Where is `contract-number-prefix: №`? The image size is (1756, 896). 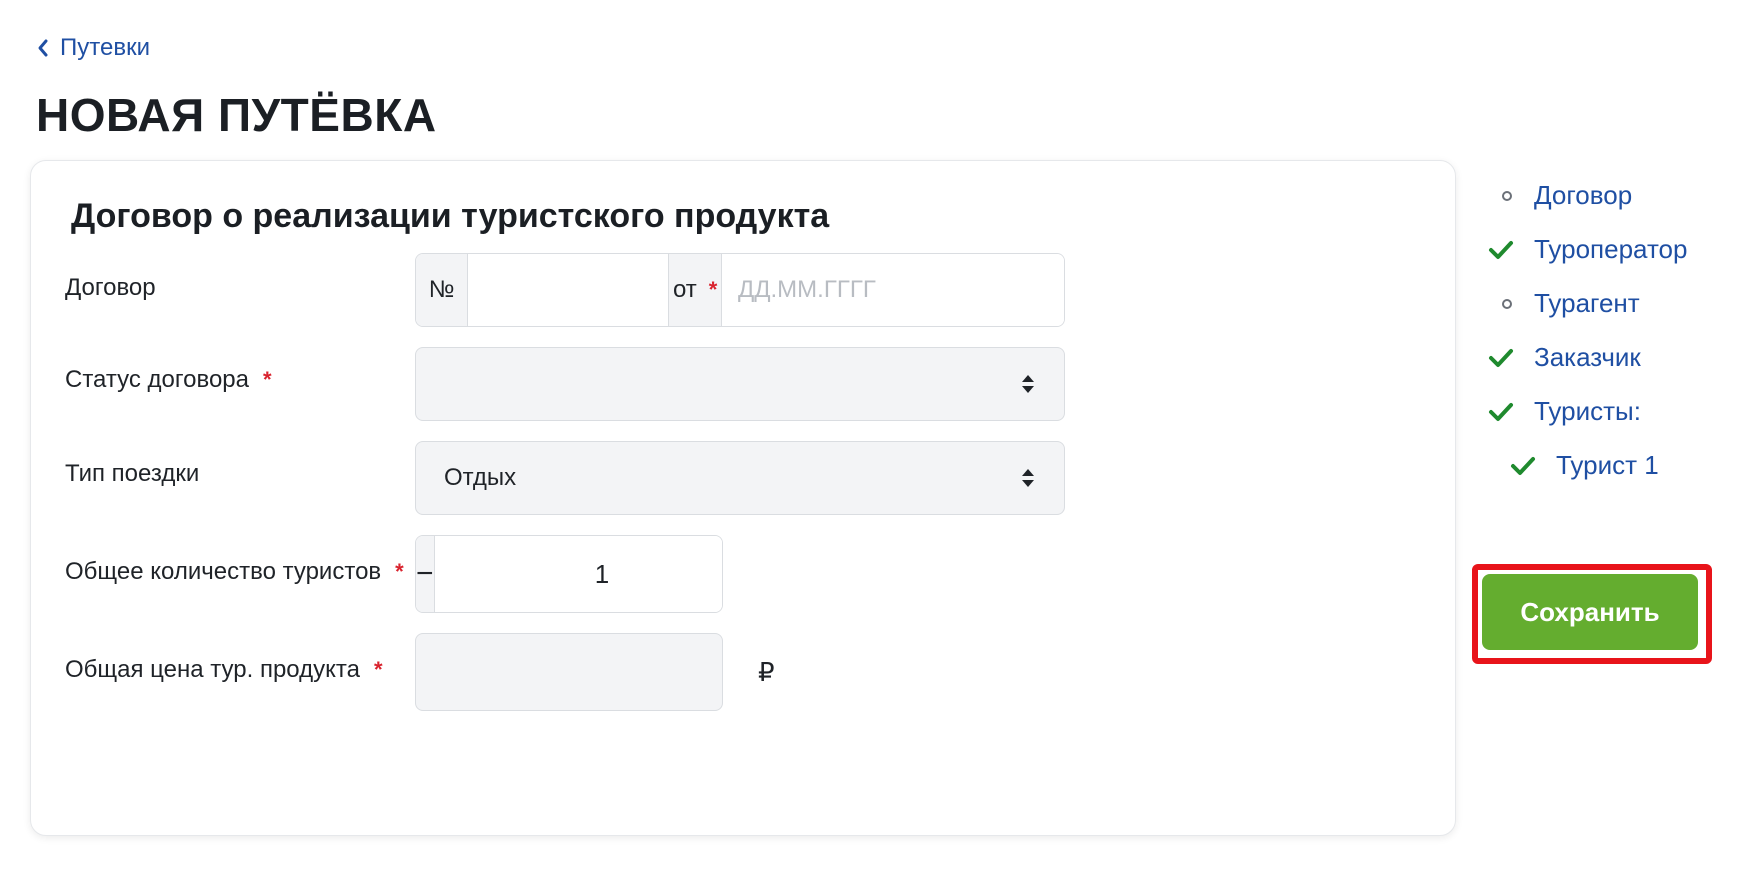
contract-number-prefix: № is located at coordinates (442, 290).